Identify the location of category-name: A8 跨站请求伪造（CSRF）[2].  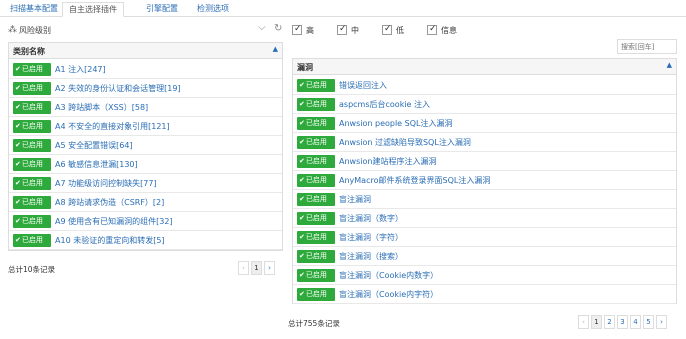
(109, 202).